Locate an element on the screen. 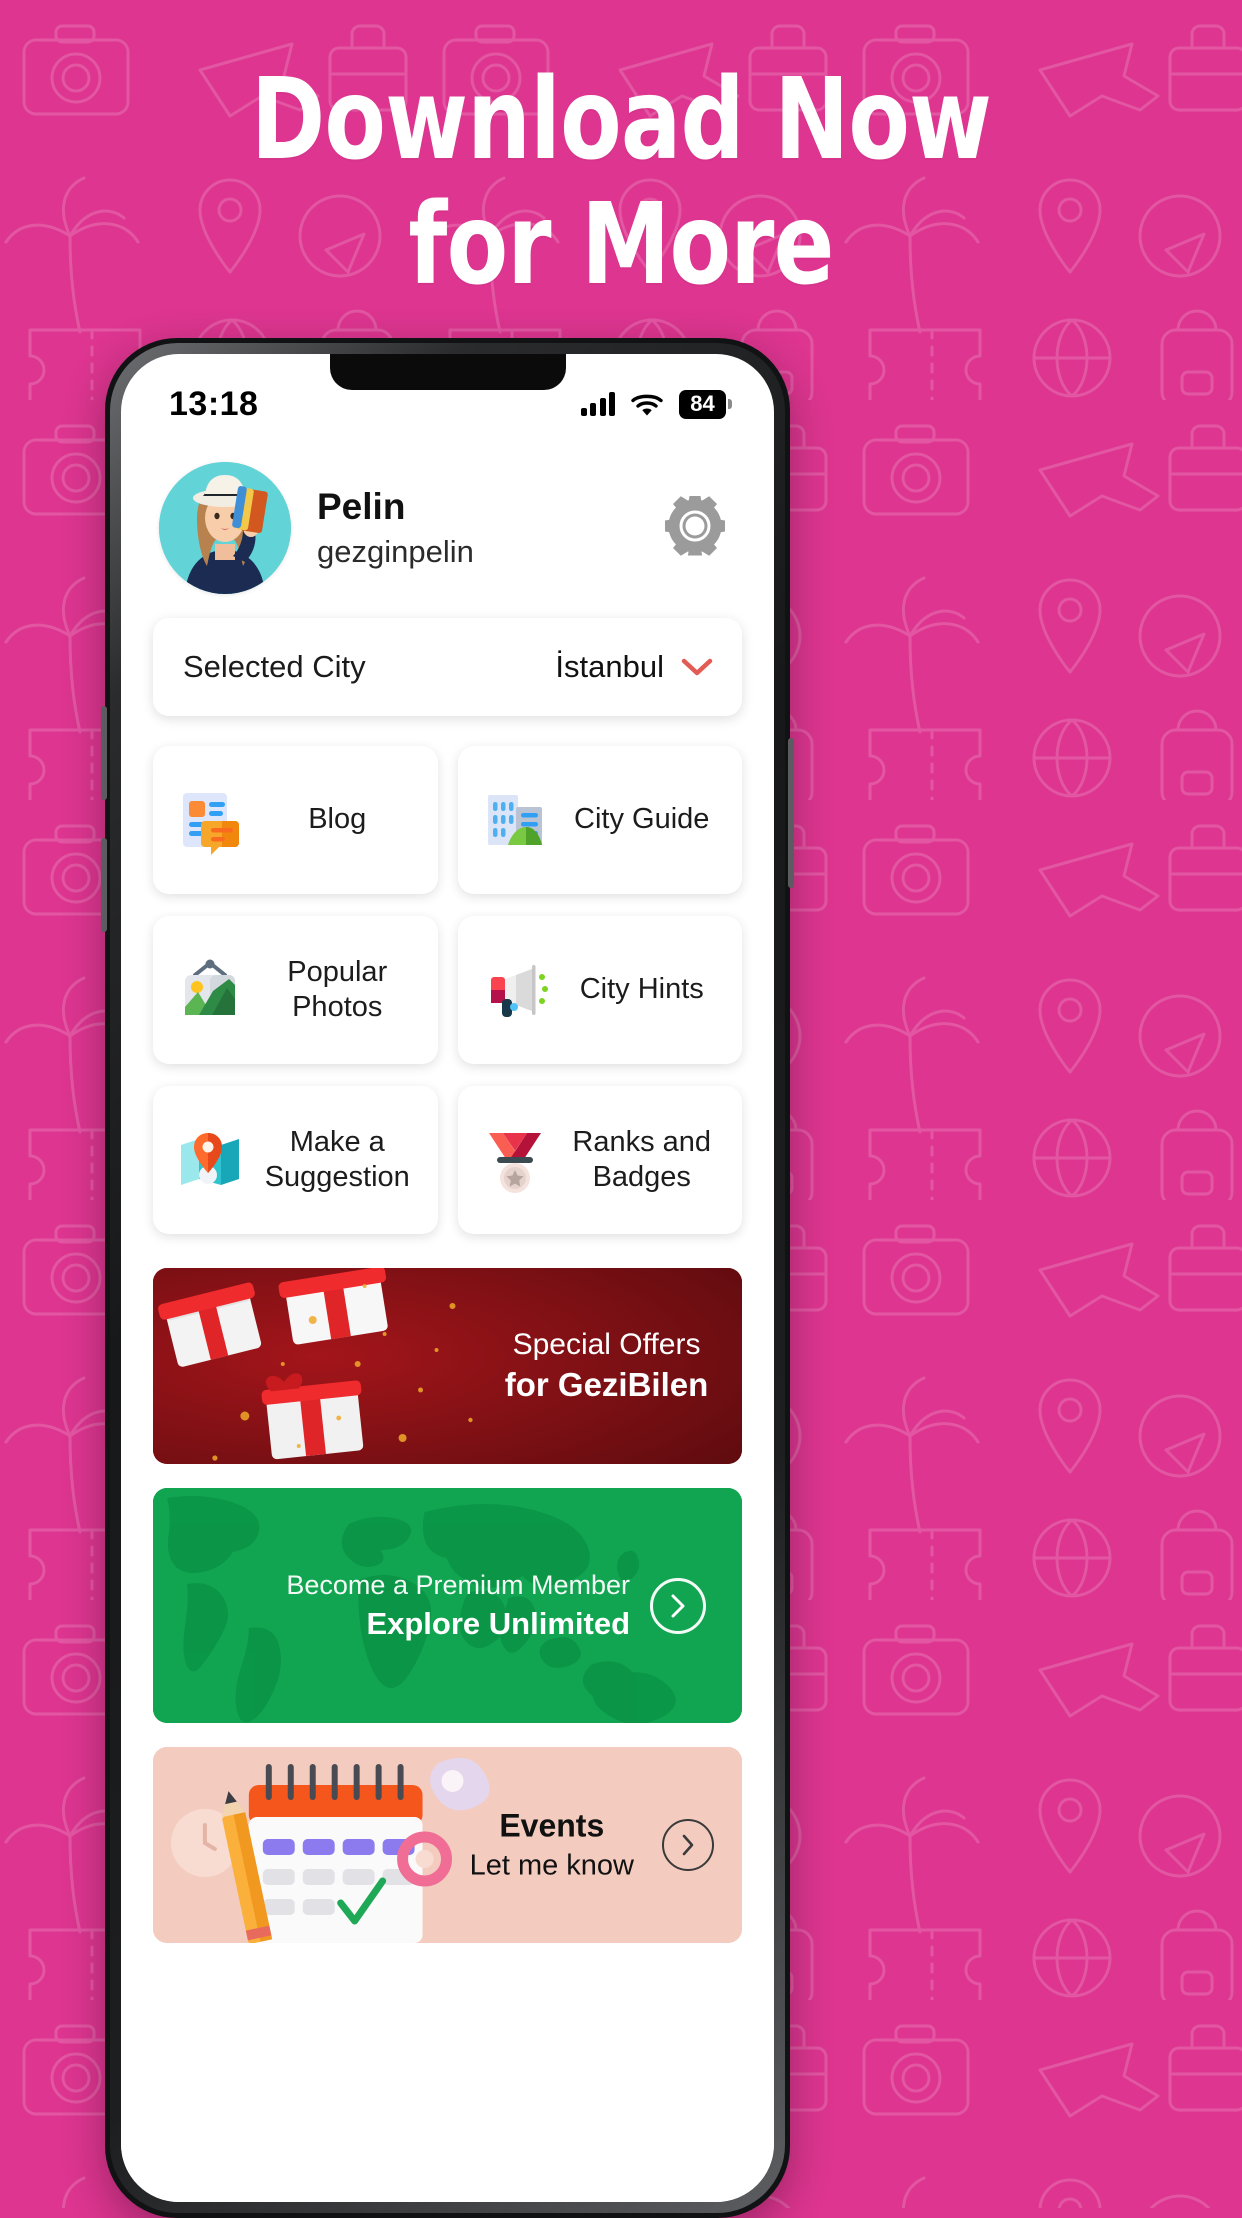 The image size is (1242, 2218). tile-ranks-badges-label: Ranks and Badges is located at coordinates (642, 1159).